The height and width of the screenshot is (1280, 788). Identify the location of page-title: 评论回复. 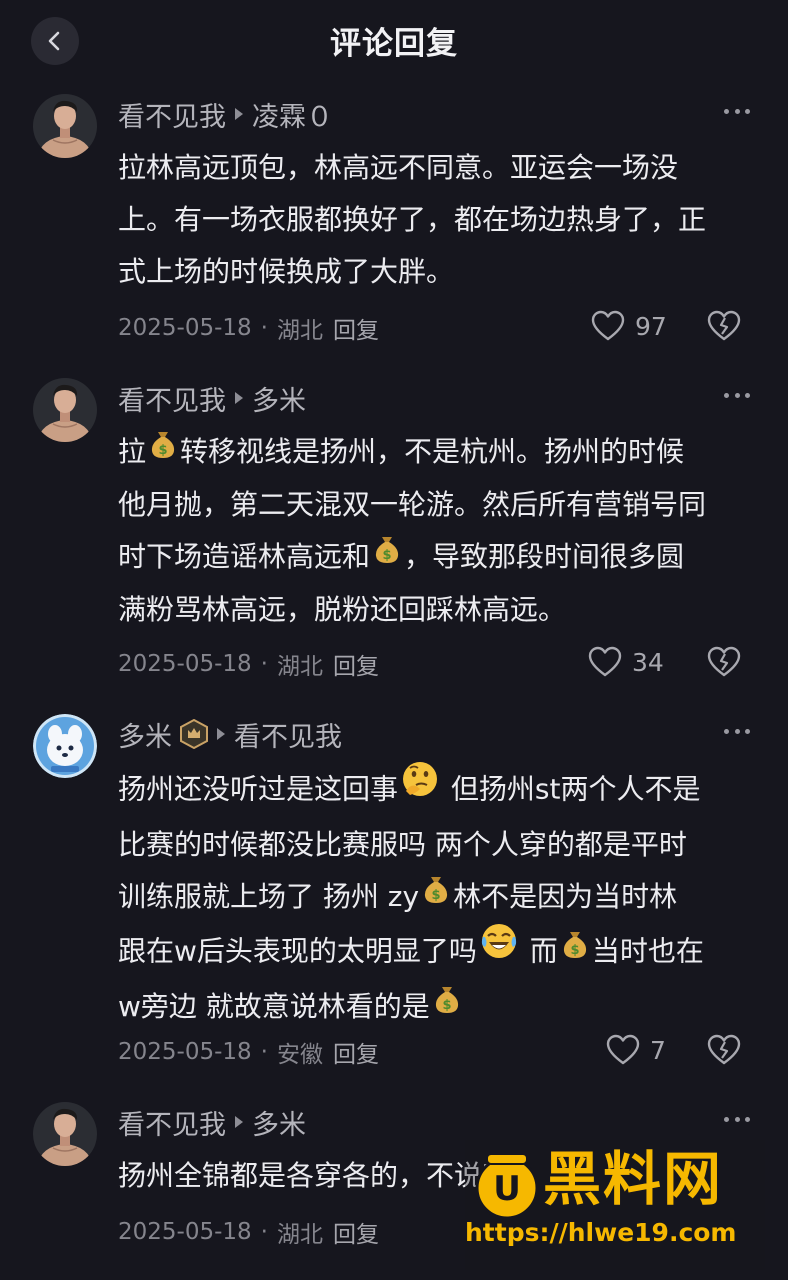
(394, 44).